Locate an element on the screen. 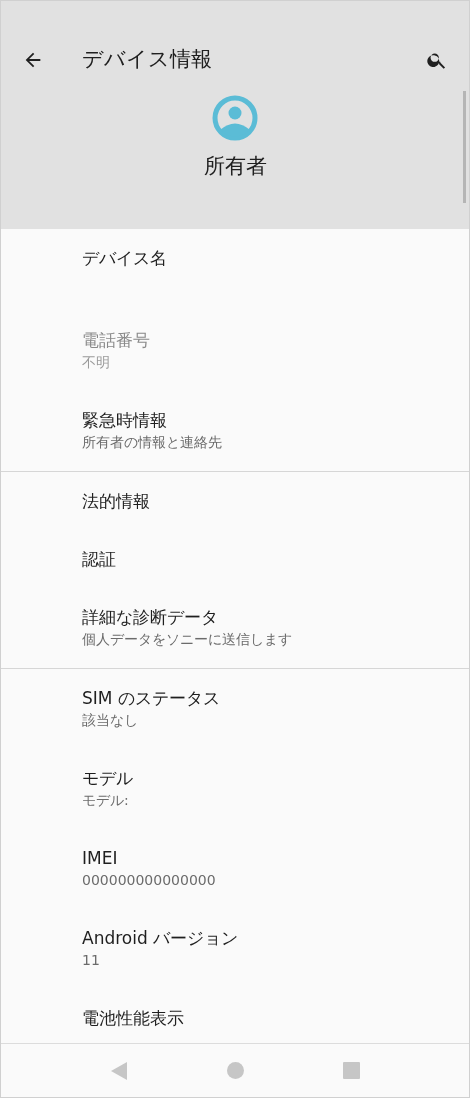 Image resolution: width=470 pixels, height=1098 pixels. item-title: 緊急時情報 is located at coordinates (125, 420).